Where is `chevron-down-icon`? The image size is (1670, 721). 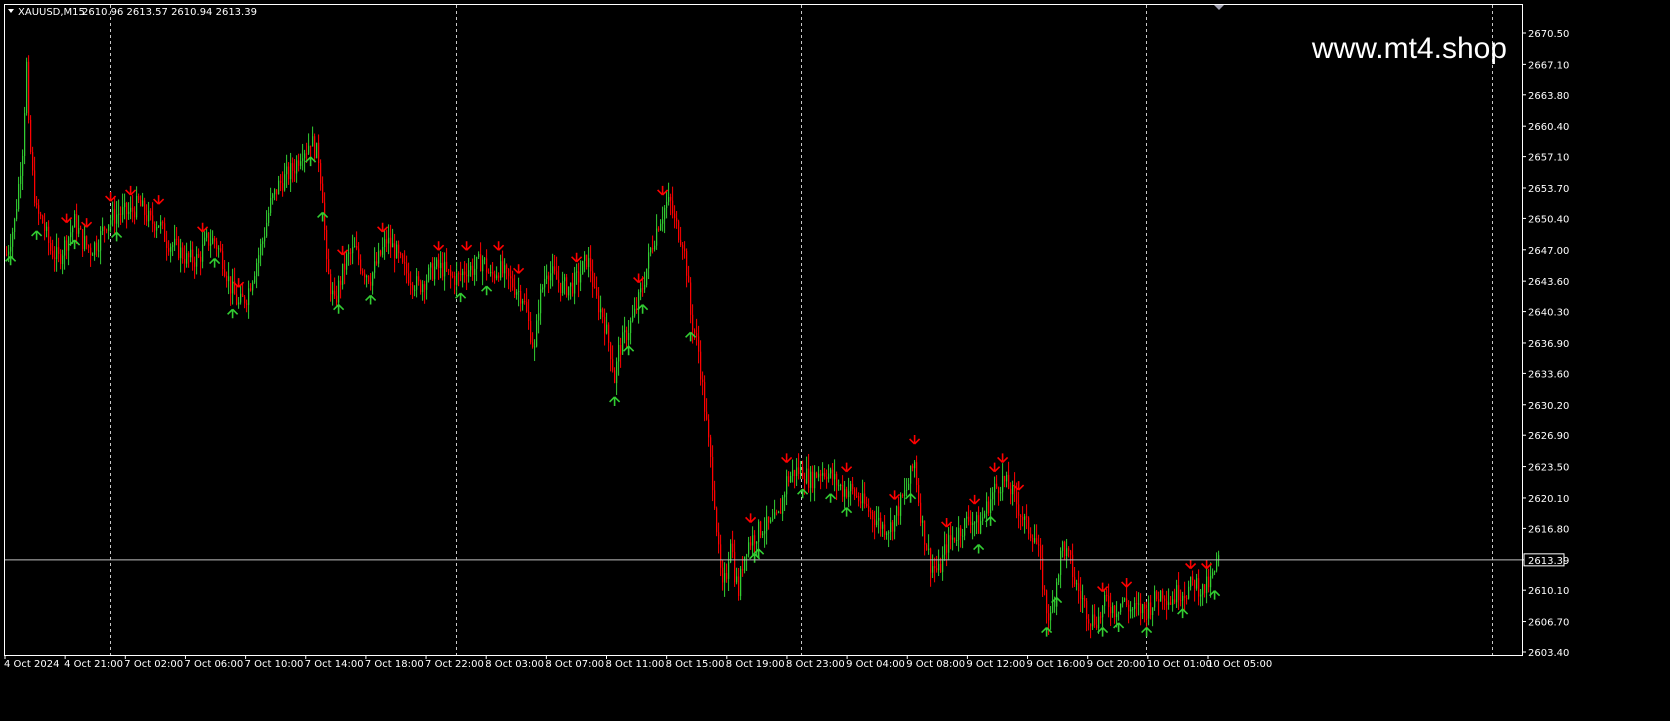 chevron-down-icon is located at coordinates (11, 11).